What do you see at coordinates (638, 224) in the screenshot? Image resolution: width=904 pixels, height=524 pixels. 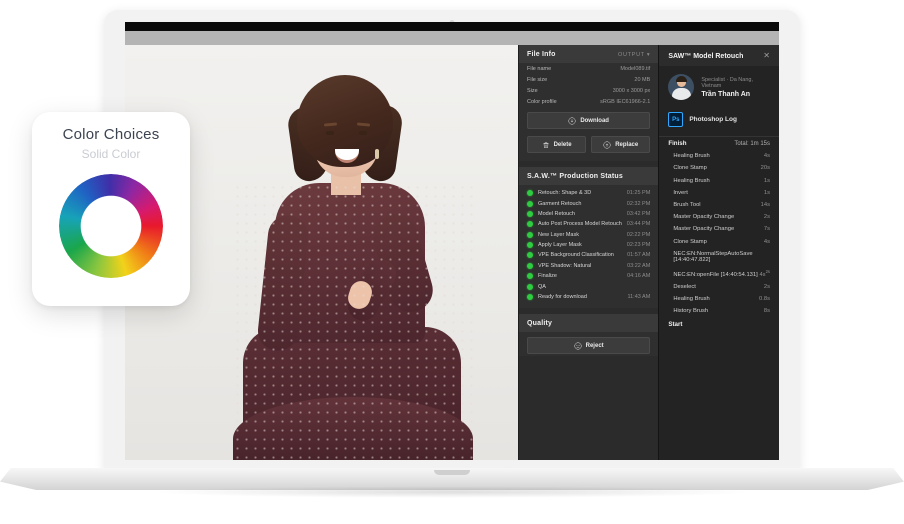 I see `status-time: 03:44 PM` at bounding box center [638, 224].